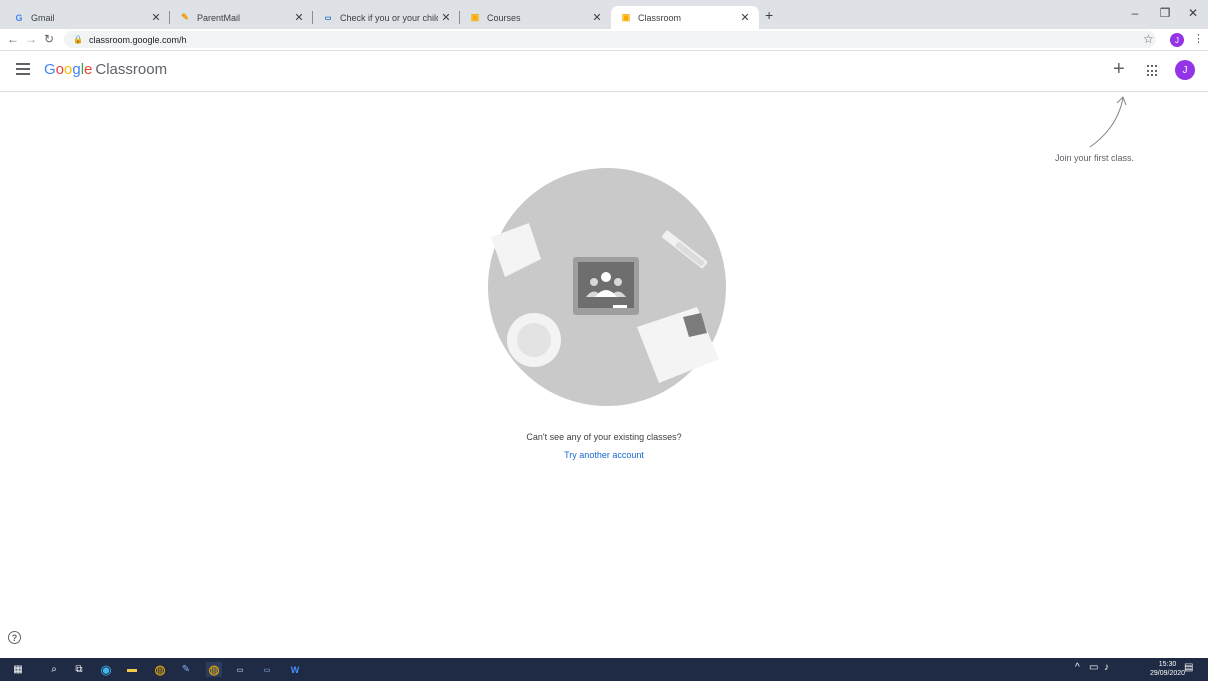 The width and height of the screenshot is (1208, 681). What do you see at coordinates (132, 669) in the screenshot?
I see `file-explorer-icon: ▬` at bounding box center [132, 669].